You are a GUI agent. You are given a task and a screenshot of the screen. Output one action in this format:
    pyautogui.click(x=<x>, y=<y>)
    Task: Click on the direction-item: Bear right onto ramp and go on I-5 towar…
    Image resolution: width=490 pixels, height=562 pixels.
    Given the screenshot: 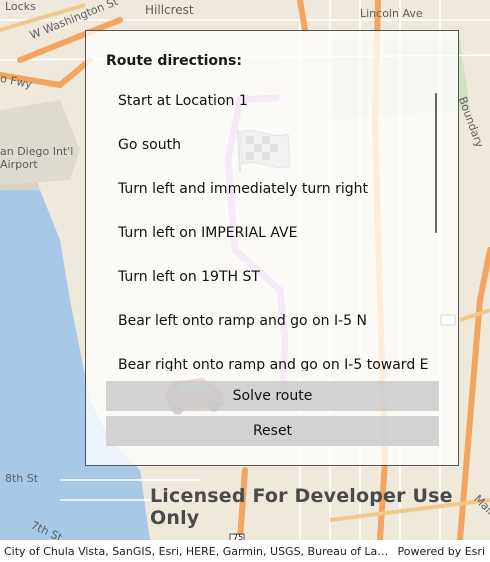 What is the action you would take?
    pyautogui.click(x=267, y=357)
    